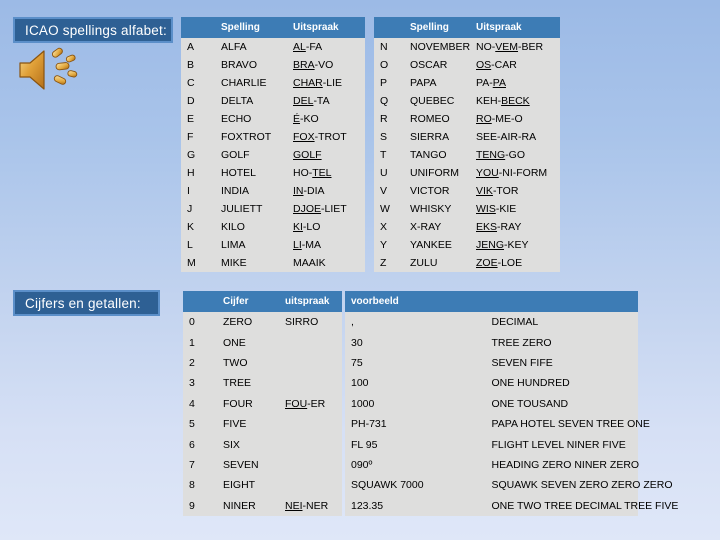 Image resolution: width=720 pixels, height=540 pixels. I want to click on cell-pronunciation: CHAR-LIE, so click(329, 83).